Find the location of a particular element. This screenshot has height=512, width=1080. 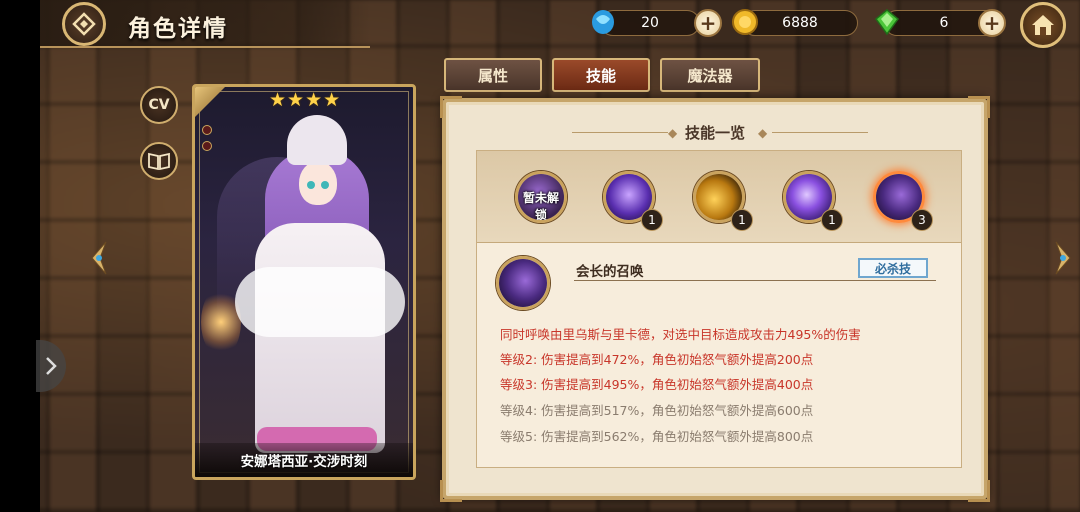

cv-button: CV is located at coordinates (159, 105).